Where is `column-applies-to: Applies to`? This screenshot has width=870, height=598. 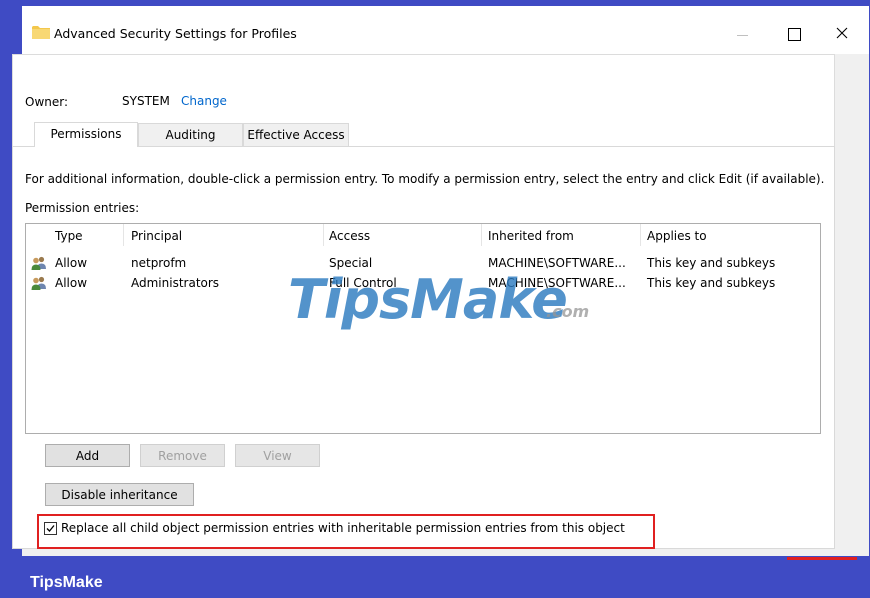
column-applies-to: Applies to is located at coordinates (677, 236).